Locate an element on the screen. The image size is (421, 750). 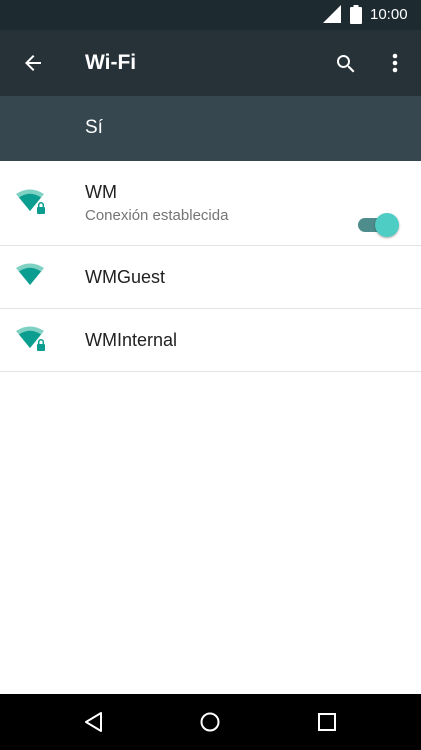
cell-signal-icon is located at coordinates (332, 14).